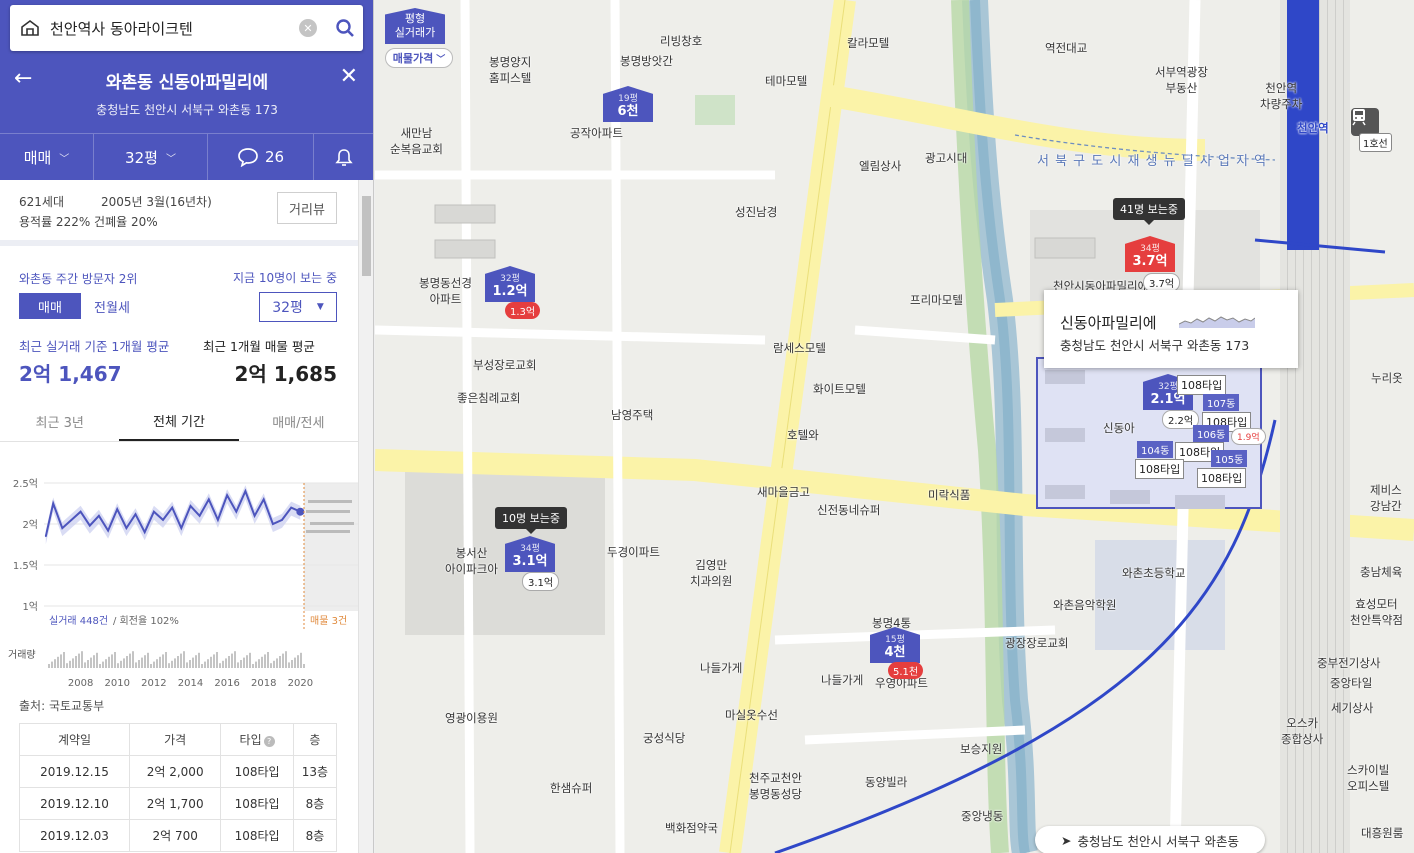 Image resolution: width=1414 pixels, height=853 pixels. Describe the element at coordinates (1352, 708) in the screenshot. I see `place-label: 세기상사` at that location.